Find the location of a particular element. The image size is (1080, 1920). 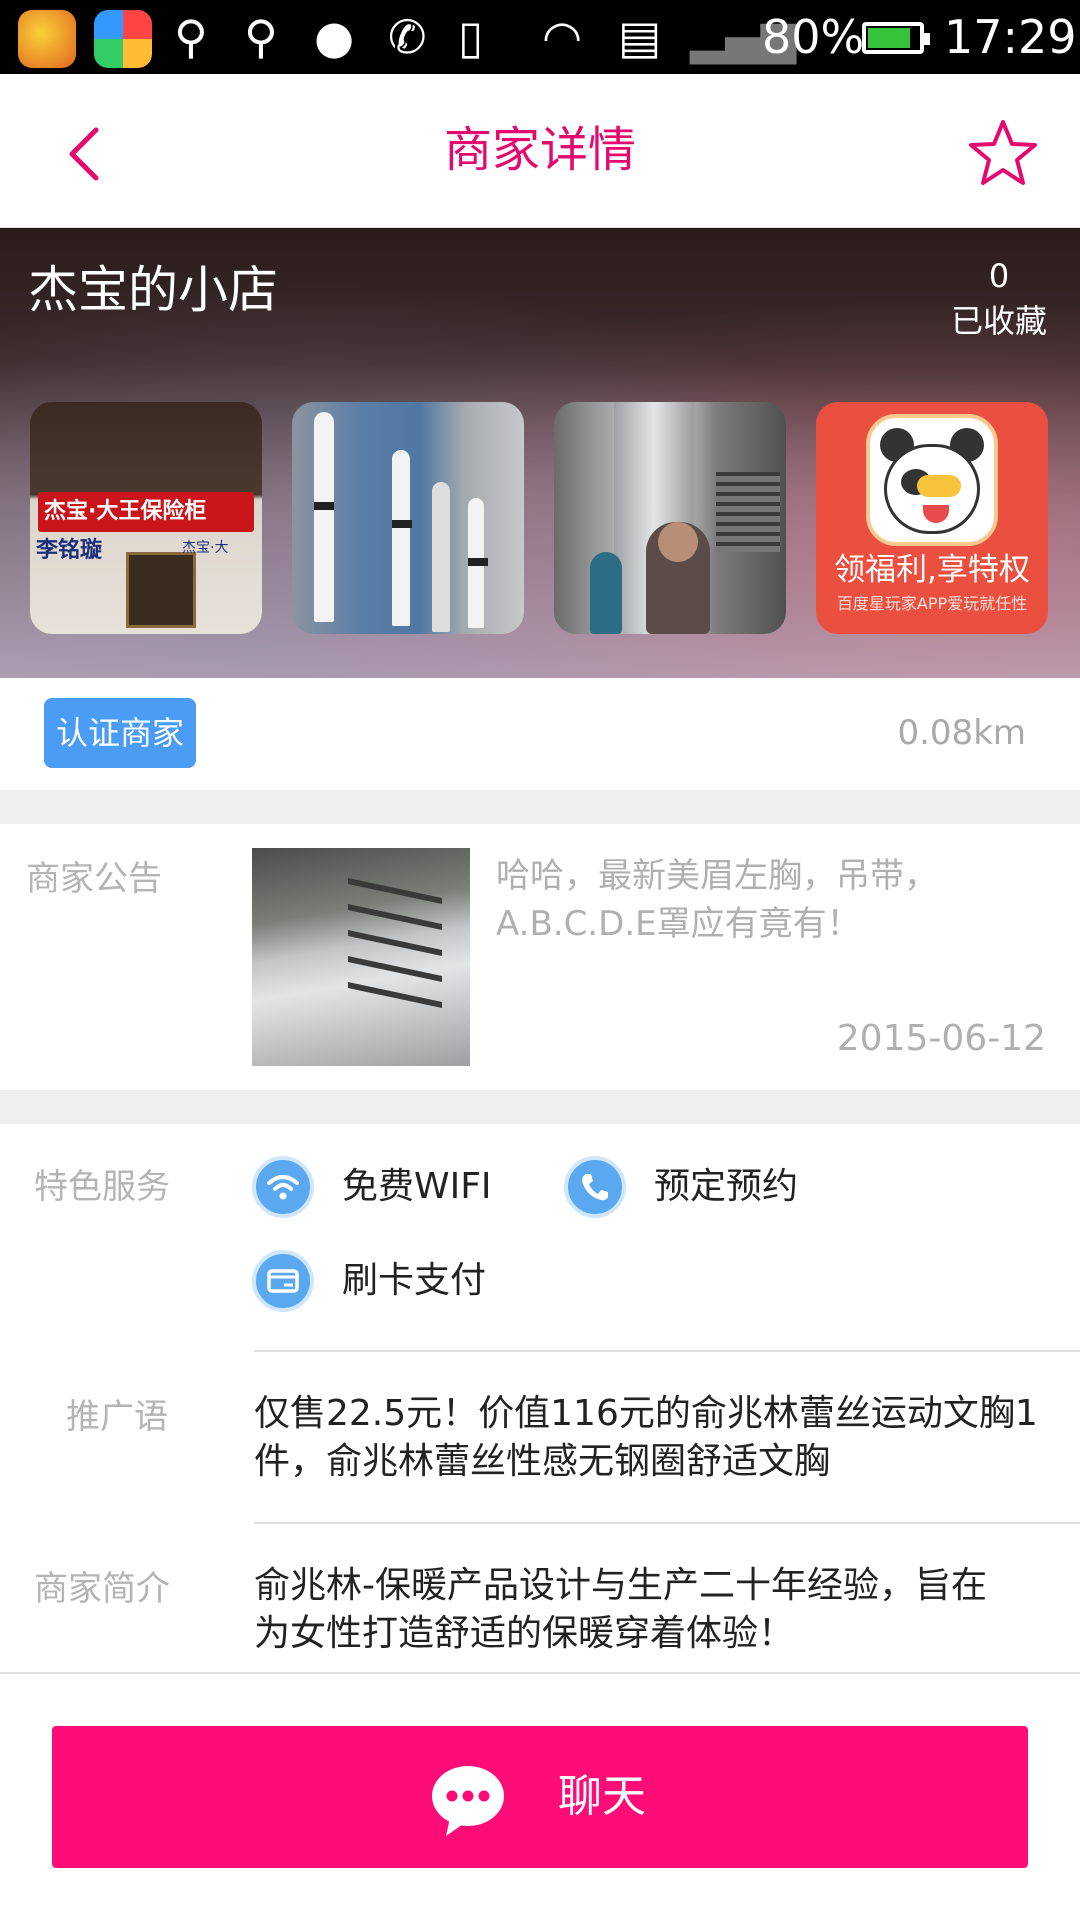

favorites-count: 0 is located at coordinates (999, 276).